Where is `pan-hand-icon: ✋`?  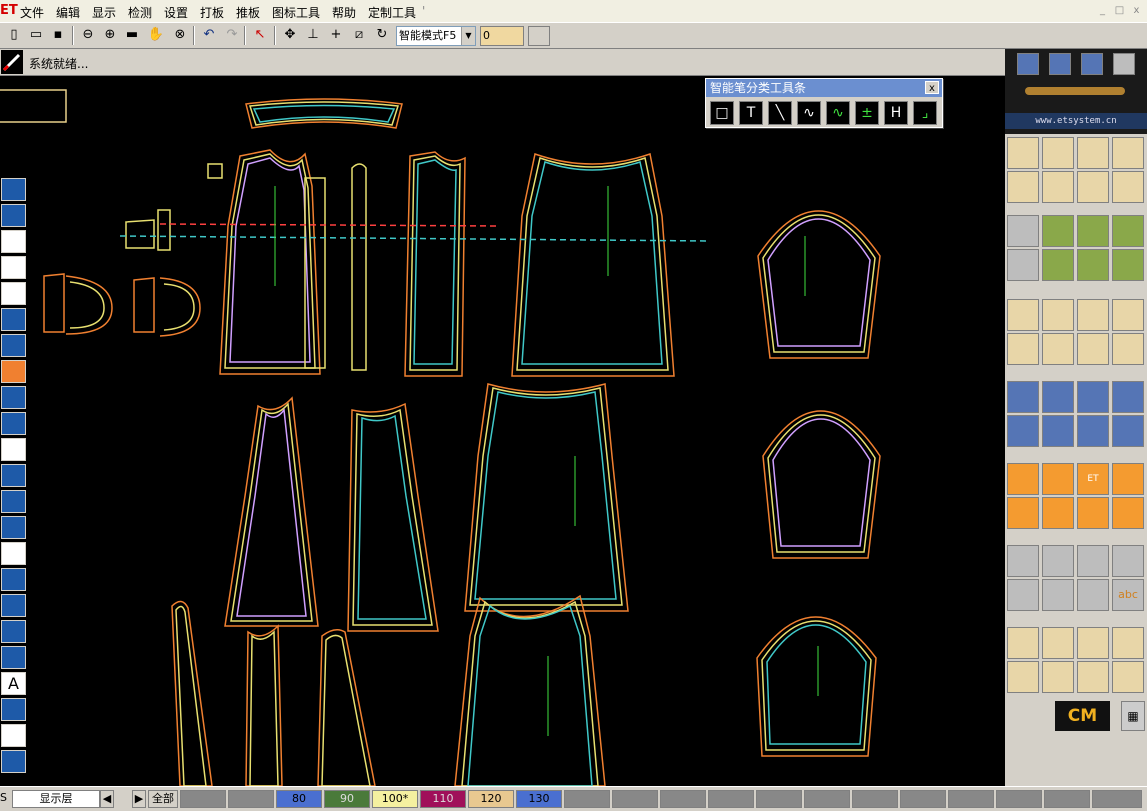 pan-hand-icon: ✋ is located at coordinates (156, 35).